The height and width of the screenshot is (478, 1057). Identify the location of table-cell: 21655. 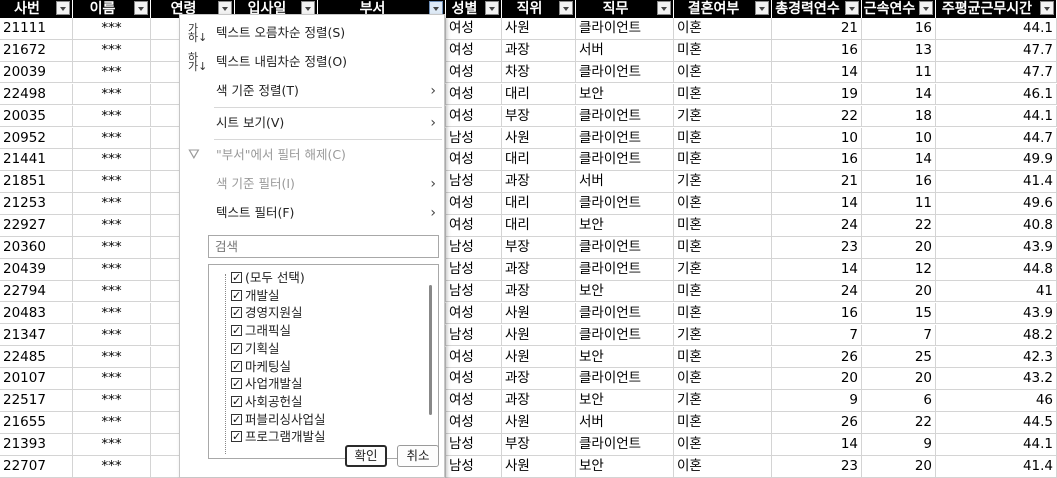
(36, 423).